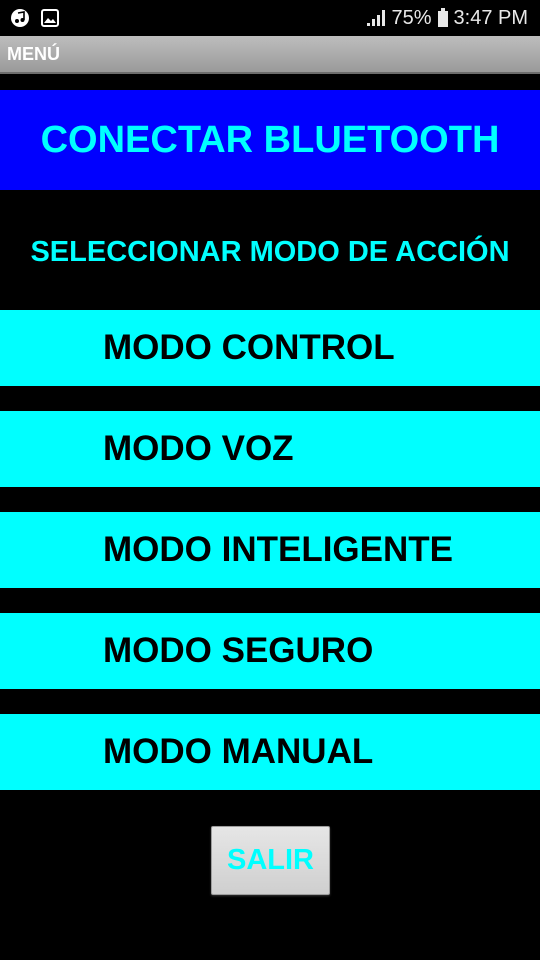  What do you see at coordinates (20, 18) in the screenshot?
I see `music-note-icon` at bounding box center [20, 18].